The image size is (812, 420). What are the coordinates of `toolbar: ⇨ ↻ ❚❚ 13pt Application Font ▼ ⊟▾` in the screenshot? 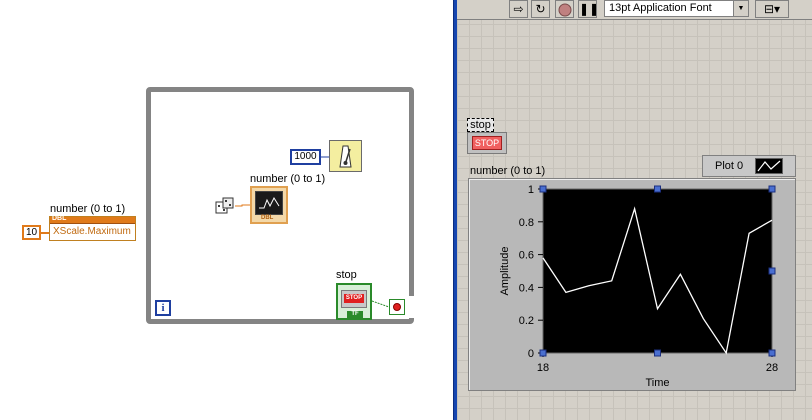 It's located at (634, 10).